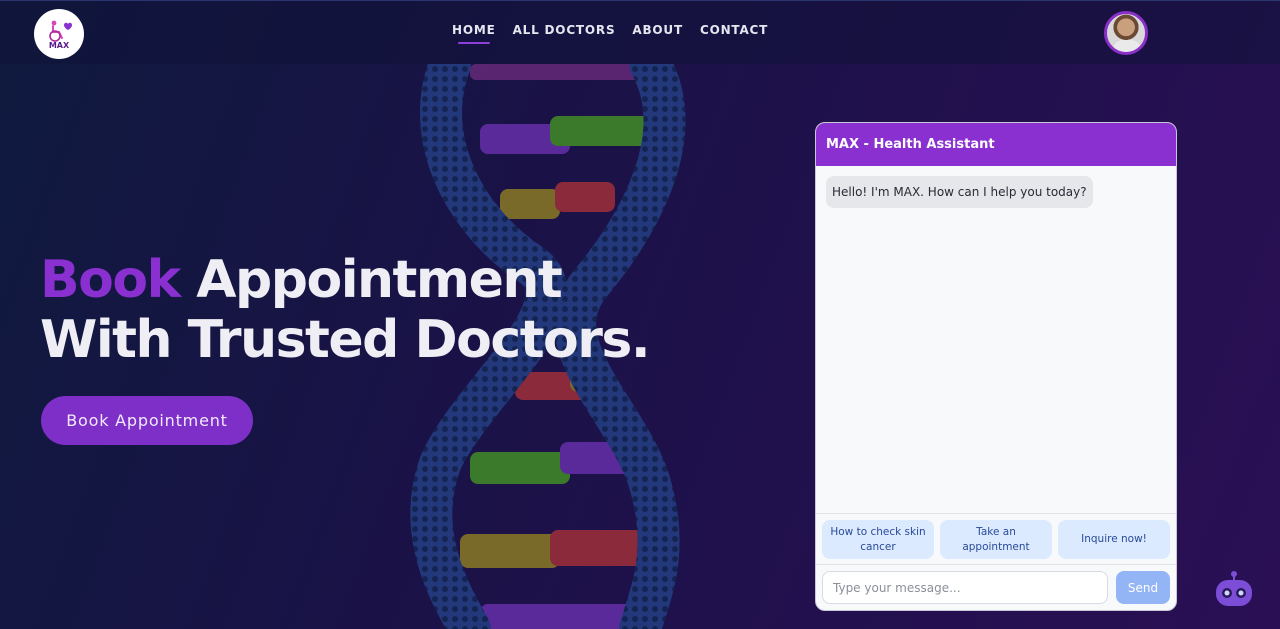 The width and height of the screenshot is (1280, 629). I want to click on chat-message-input, so click(965, 587).